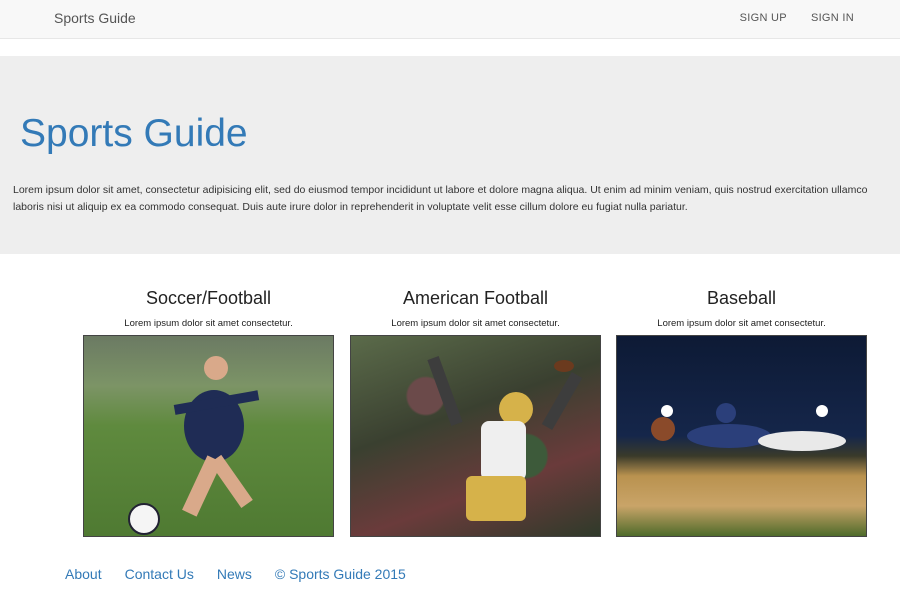 The height and width of the screenshot is (600, 900). I want to click on footer-copyright: © Sports Guide 2015, so click(340, 574).